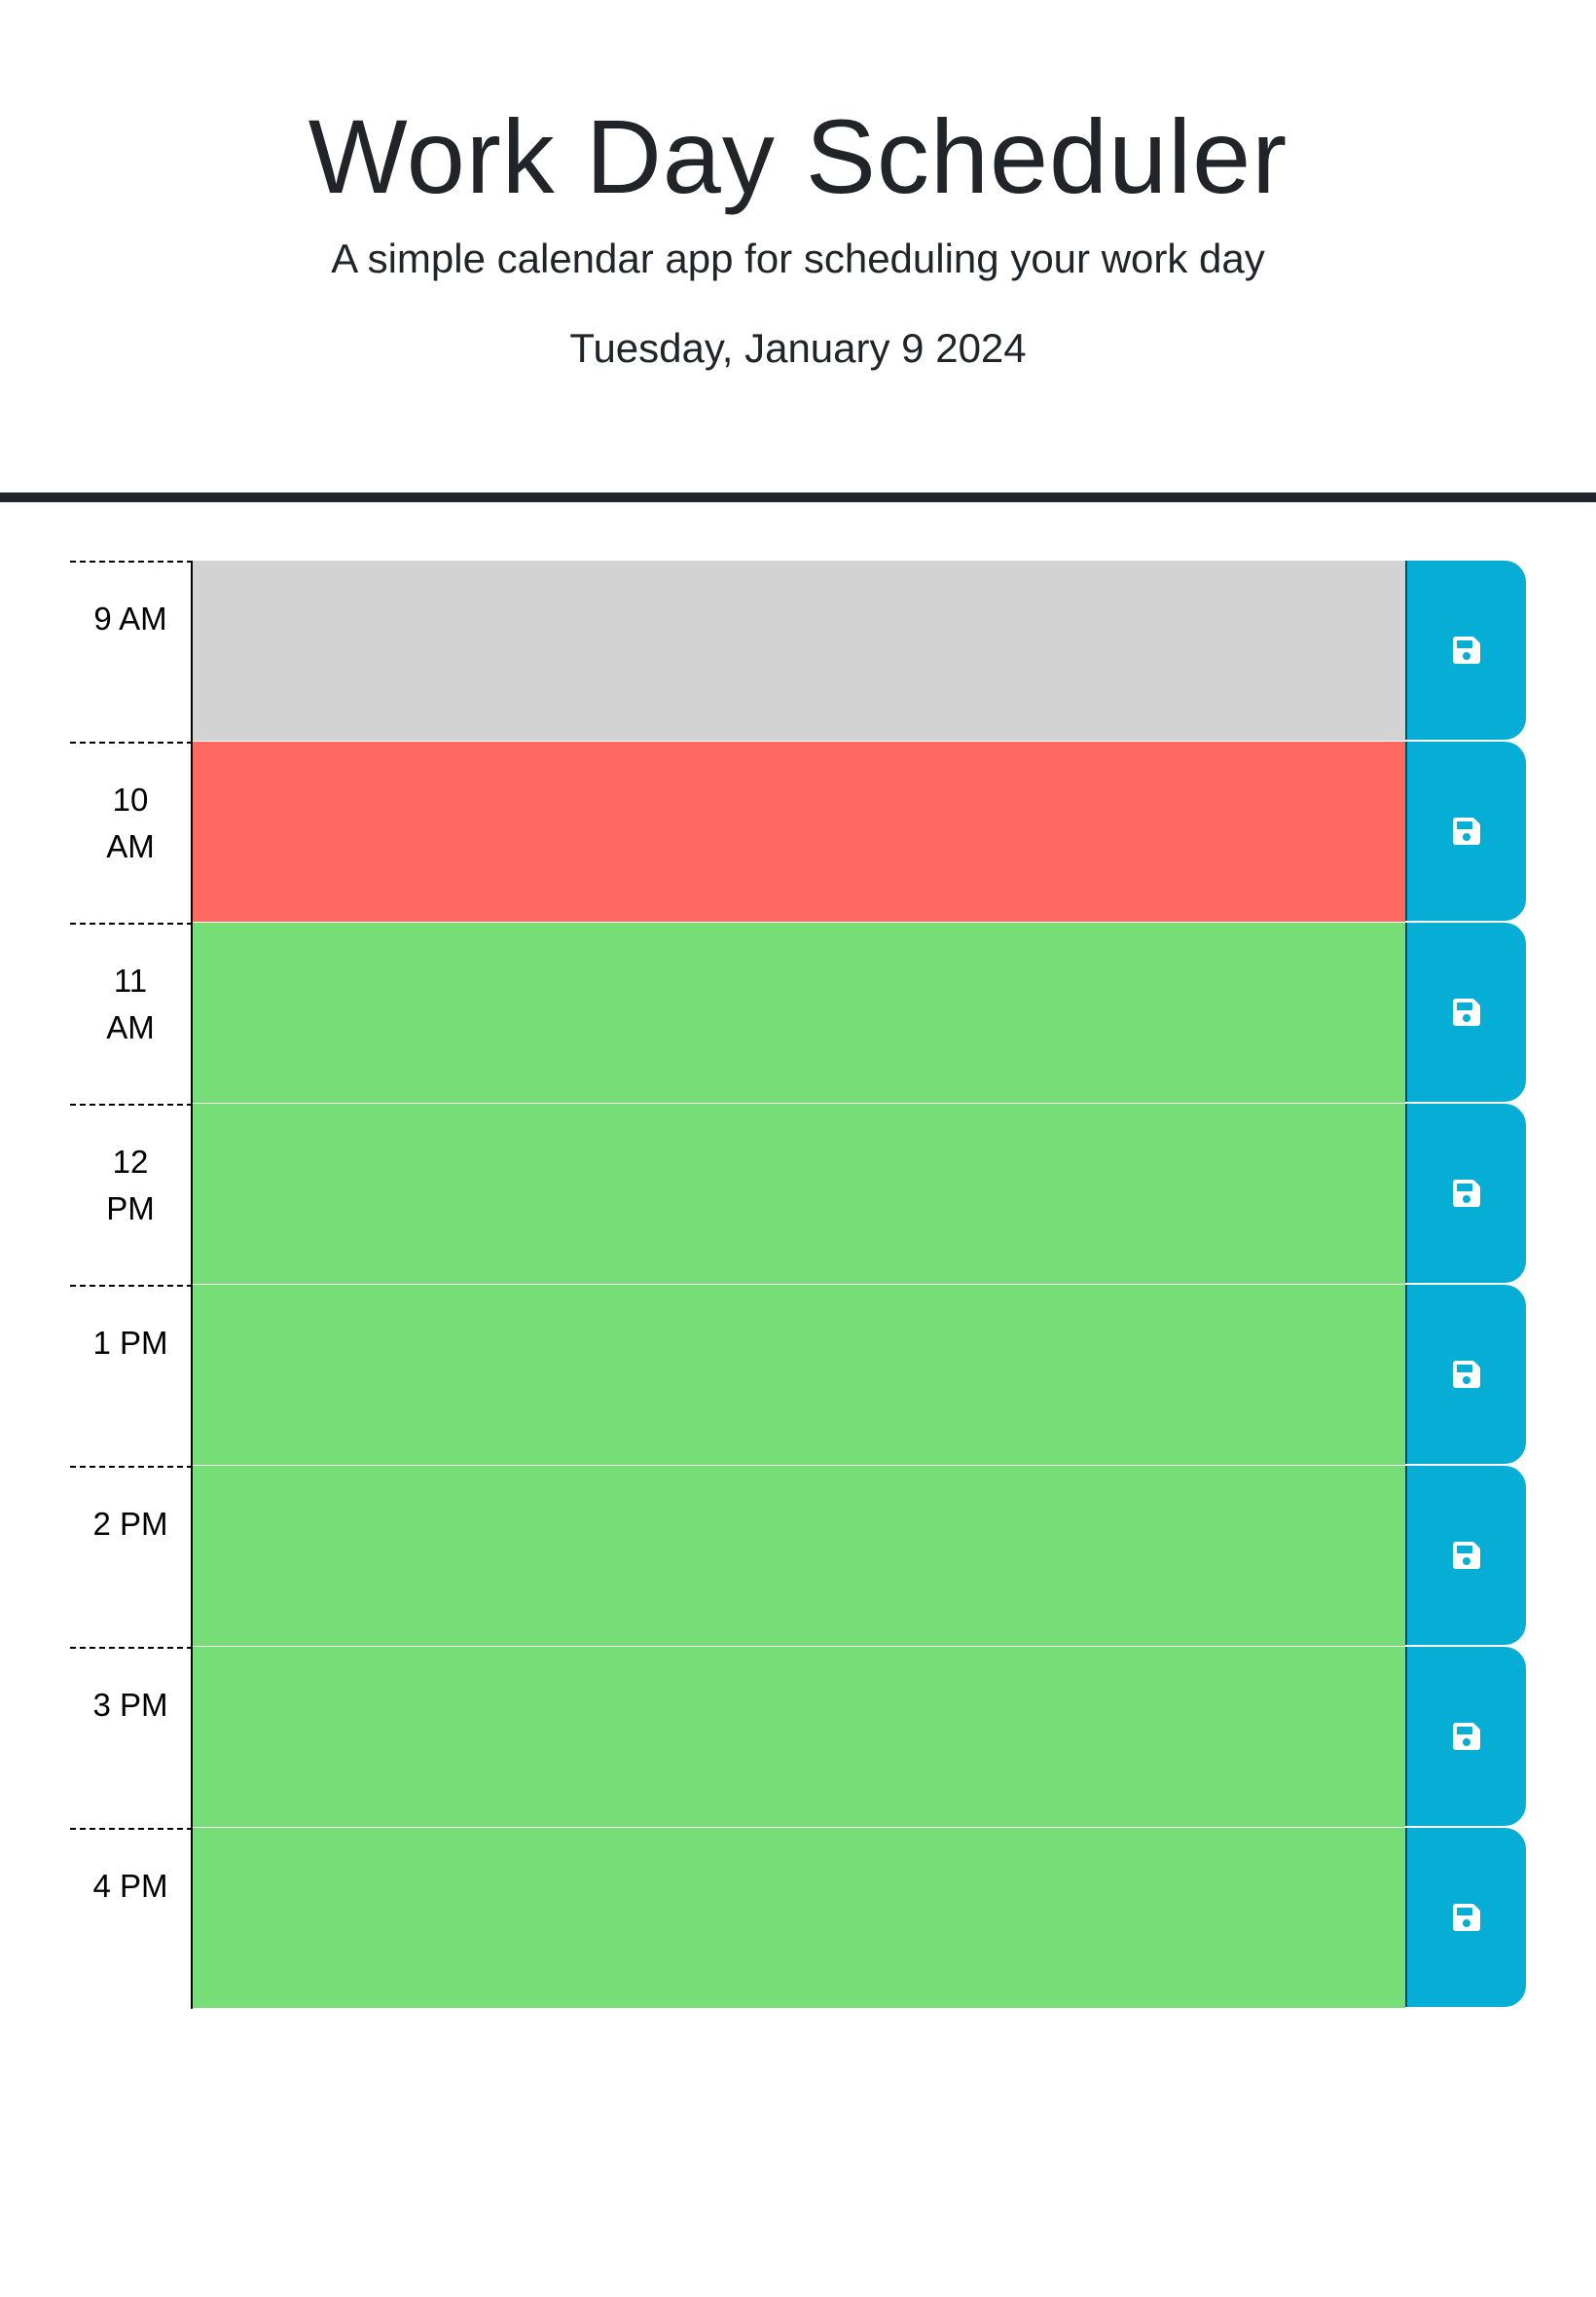 The width and height of the screenshot is (1596, 2297). I want to click on time-block-3pm: 3 PM, so click(798, 1738).